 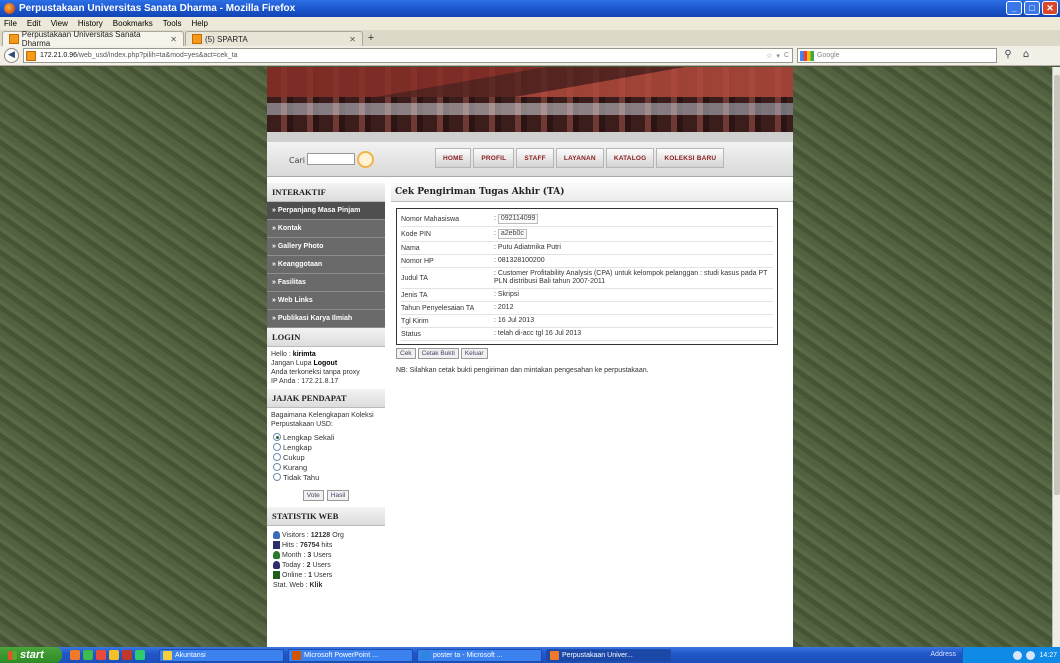 What do you see at coordinates (530, 104) in the screenshot?
I see `header-banner-image` at bounding box center [530, 104].